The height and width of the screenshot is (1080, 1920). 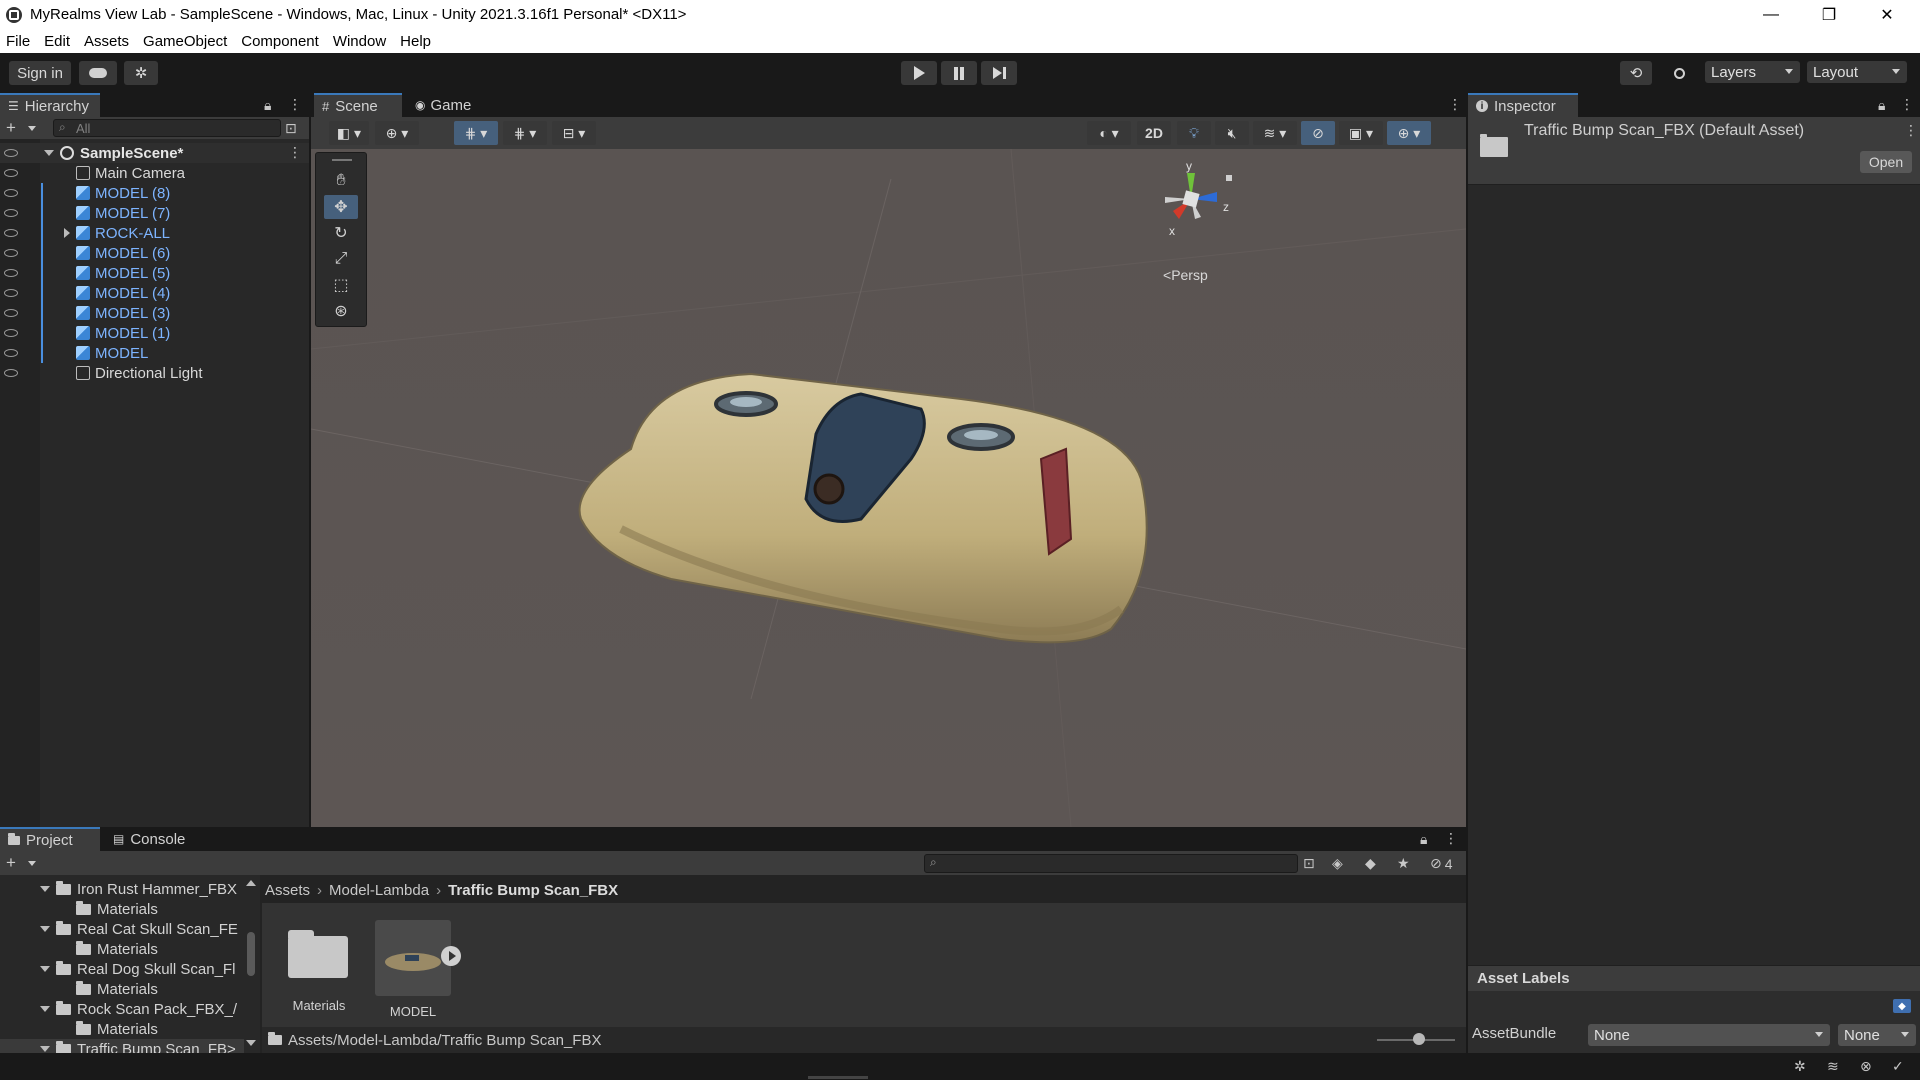 I want to click on draw-mode-button: ◧ ▾, so click(x=349, y=133).